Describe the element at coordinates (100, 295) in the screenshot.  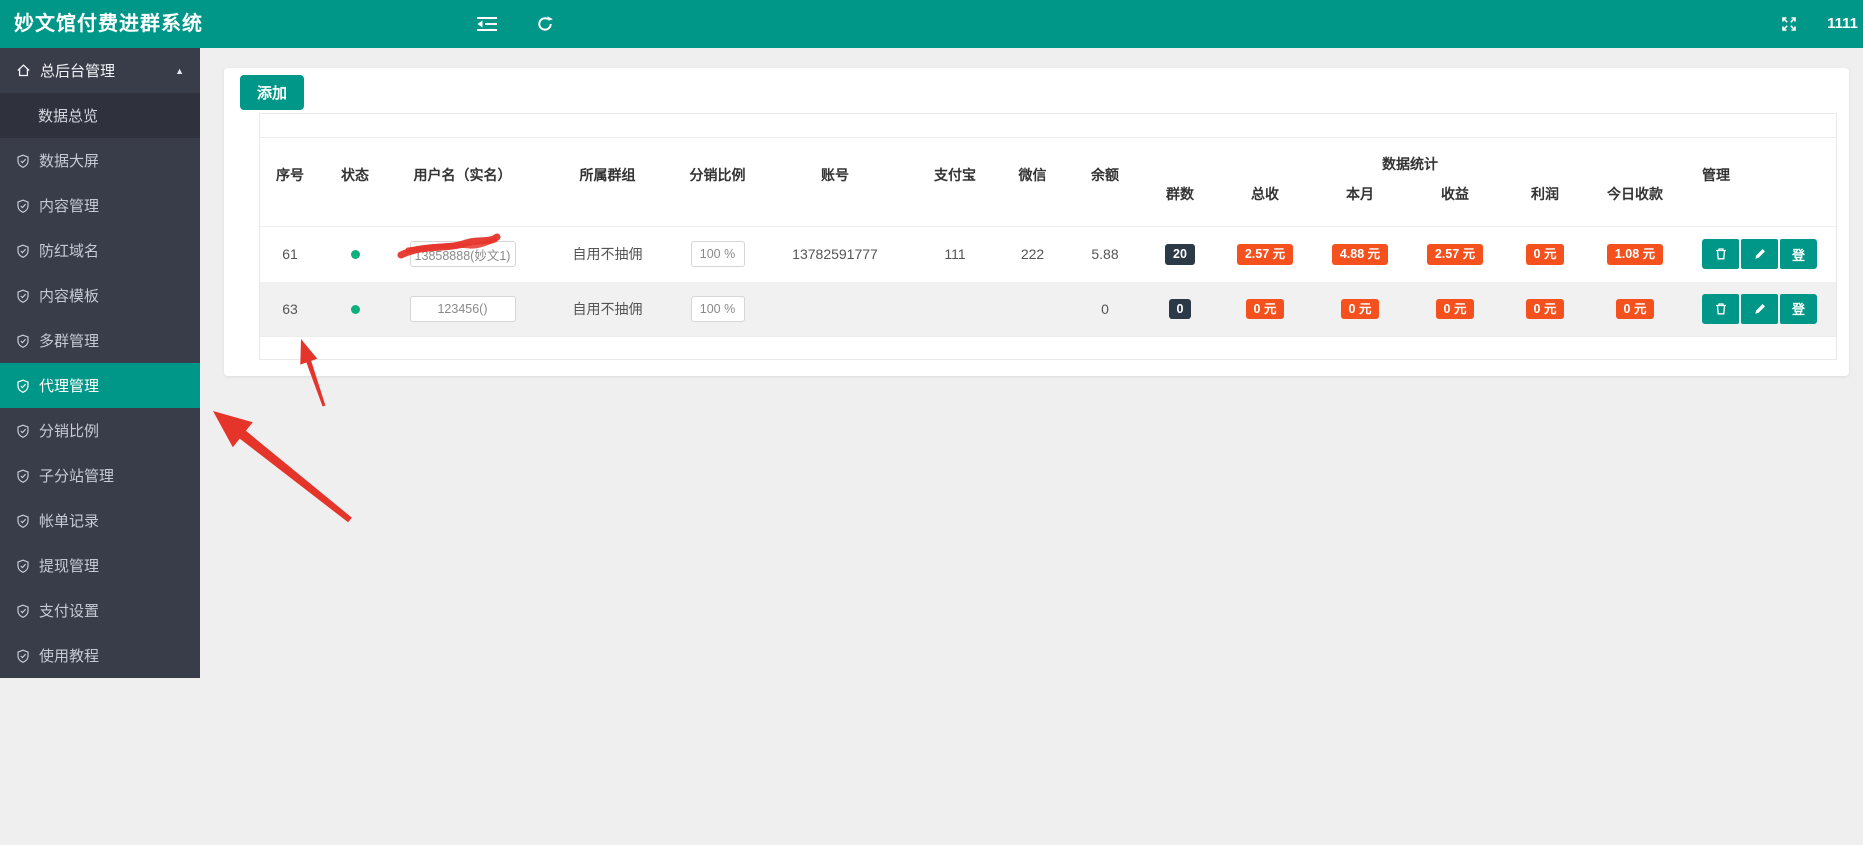
I see `sidebar-item-content-template: 内容模板` at that location.